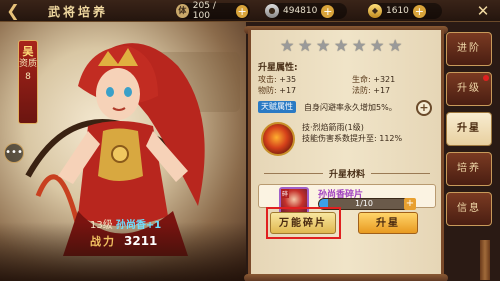  What do you see at coordinates (375, 11) in the screenshot?
I see `gold-ingot-icon: ◆` at bounding box center [375, 11].